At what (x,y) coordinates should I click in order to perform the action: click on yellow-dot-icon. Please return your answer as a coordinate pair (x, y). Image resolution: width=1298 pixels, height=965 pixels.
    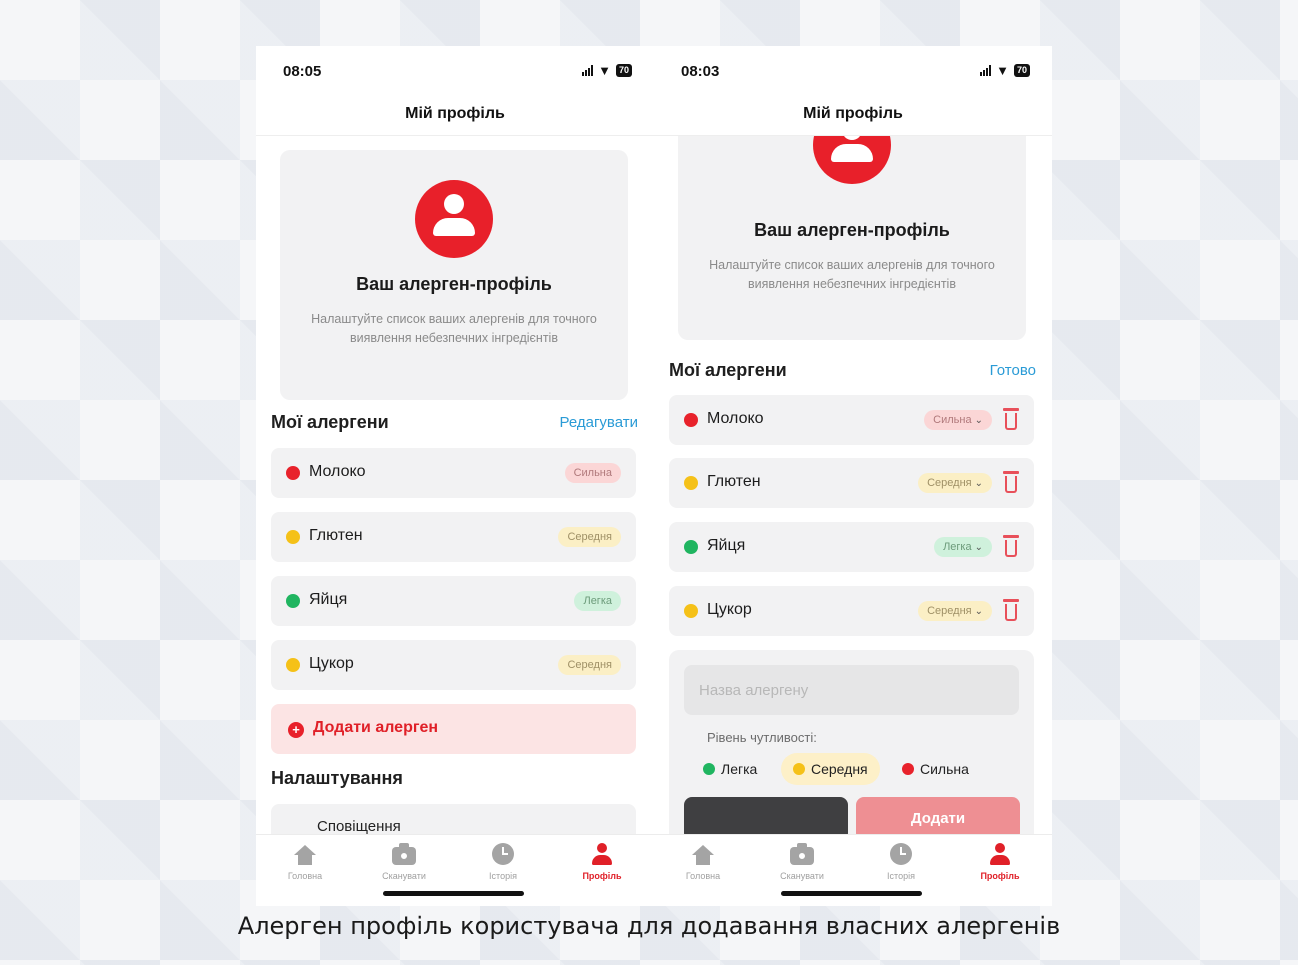
    Looking at the image, I should click on (799, 769).